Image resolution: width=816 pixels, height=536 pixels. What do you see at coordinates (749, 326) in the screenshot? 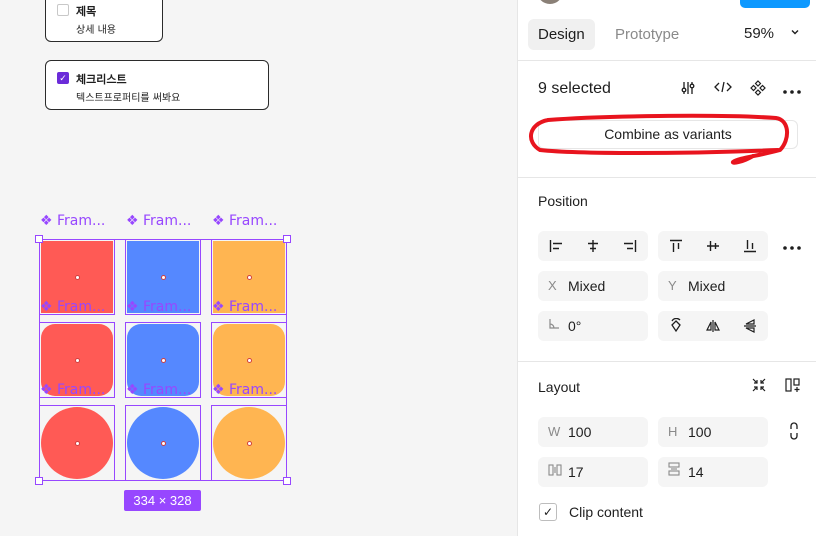
I see `flip-vertical-icon` at bounding box center [749, 326].